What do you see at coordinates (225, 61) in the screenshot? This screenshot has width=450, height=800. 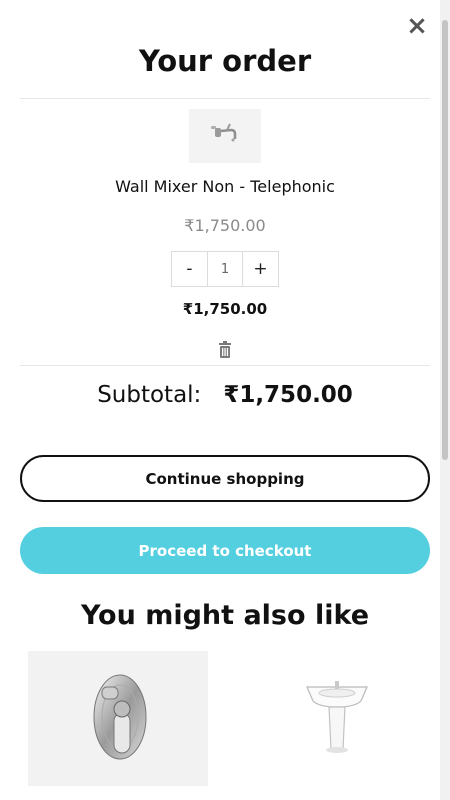 I see `order-title: Your order` at bounding box center [225, 61].